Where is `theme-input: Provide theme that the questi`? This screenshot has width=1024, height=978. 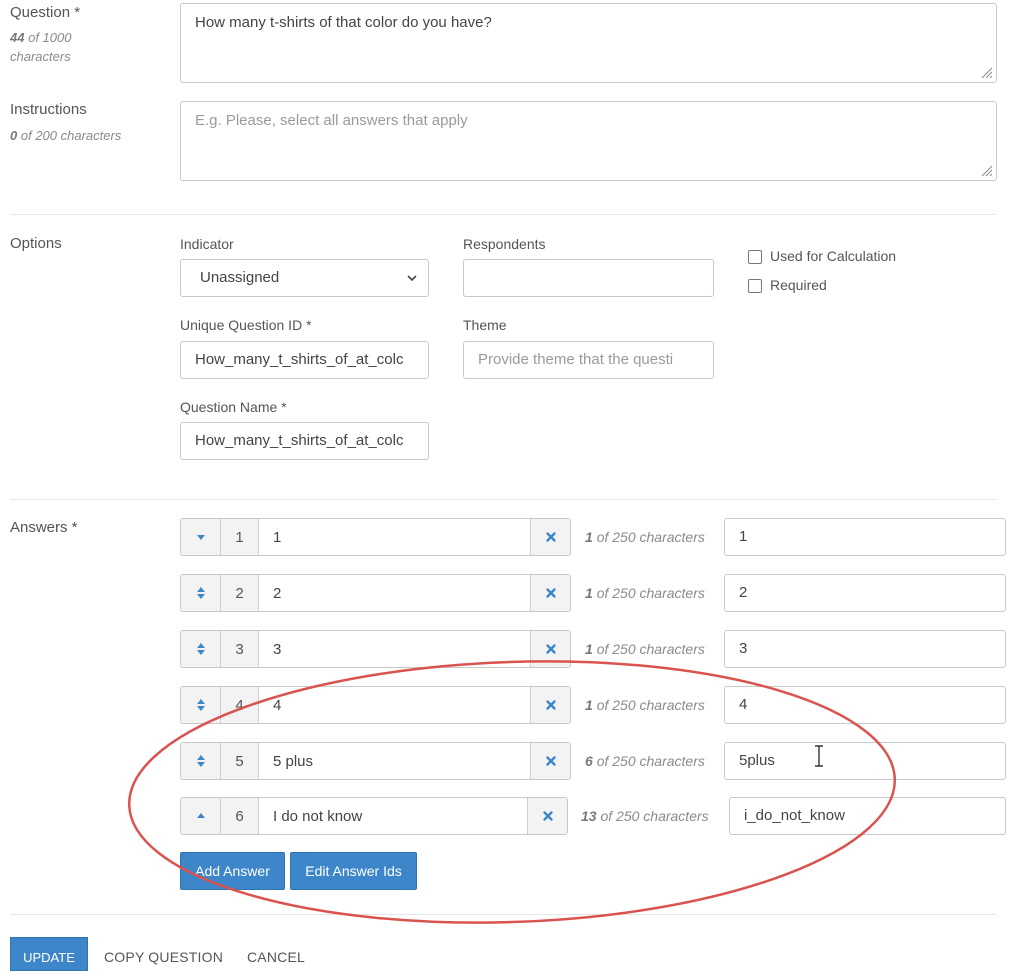
theme-input: Provide theme that the questi is located at coordinates (588, 360).